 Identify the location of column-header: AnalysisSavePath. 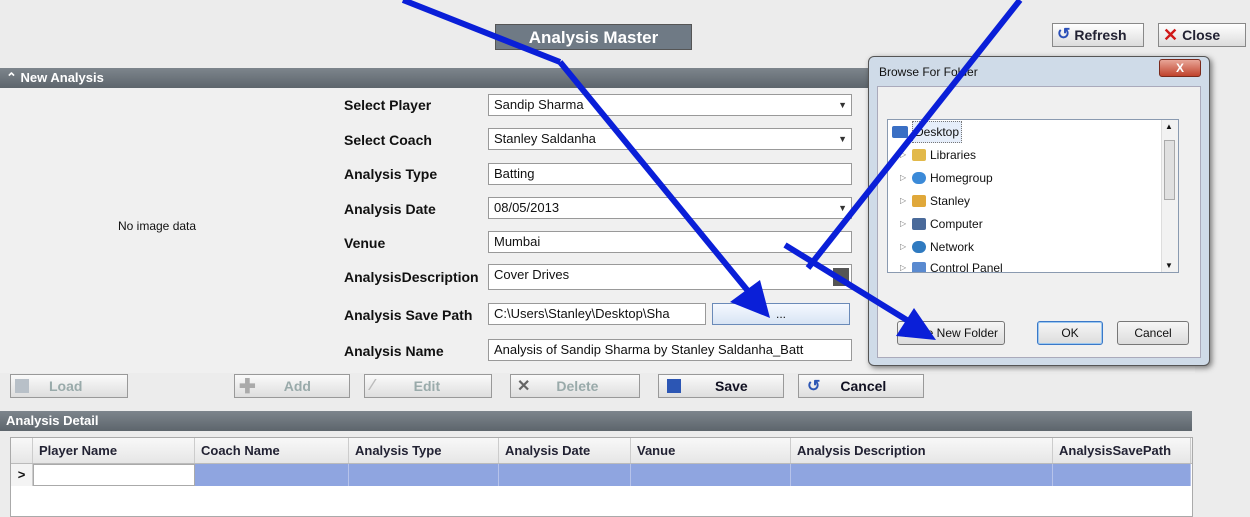
(1122, 450).